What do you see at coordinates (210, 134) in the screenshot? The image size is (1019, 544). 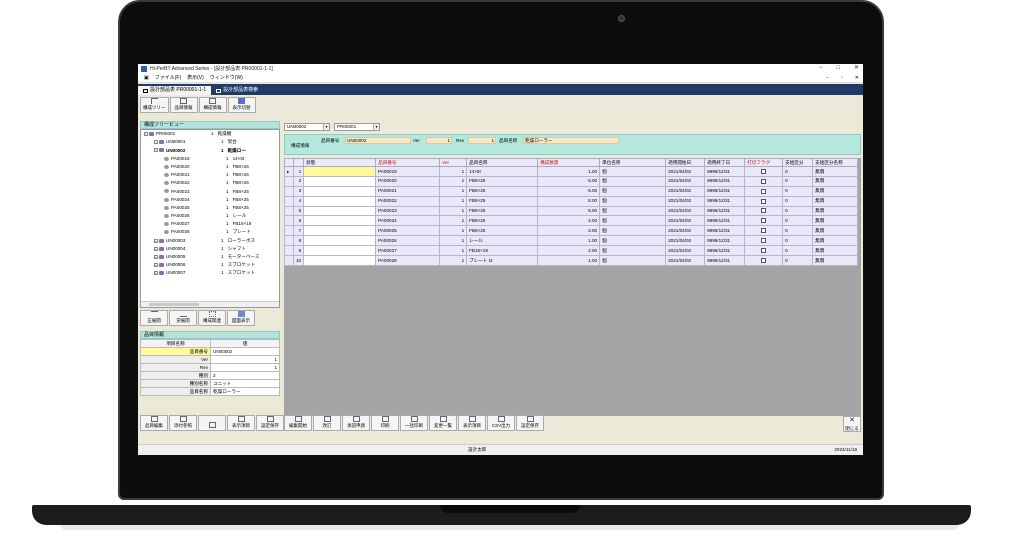 I see `tree-node: − PR00001 1 乾燥機` at bounding box center [210, 134].